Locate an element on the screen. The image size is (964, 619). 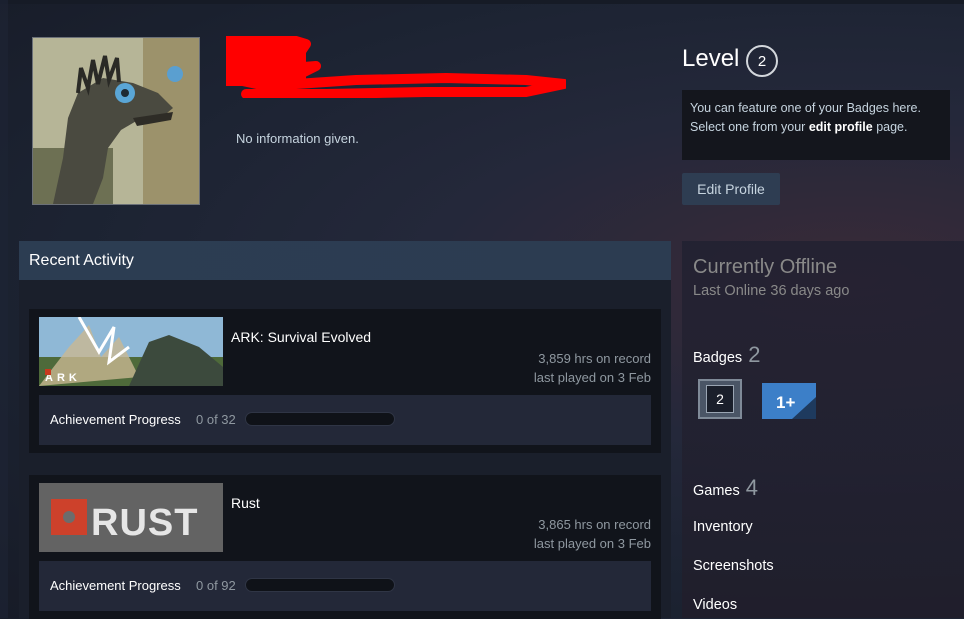
level-badge: 2 is located at coordinates (762, 61).